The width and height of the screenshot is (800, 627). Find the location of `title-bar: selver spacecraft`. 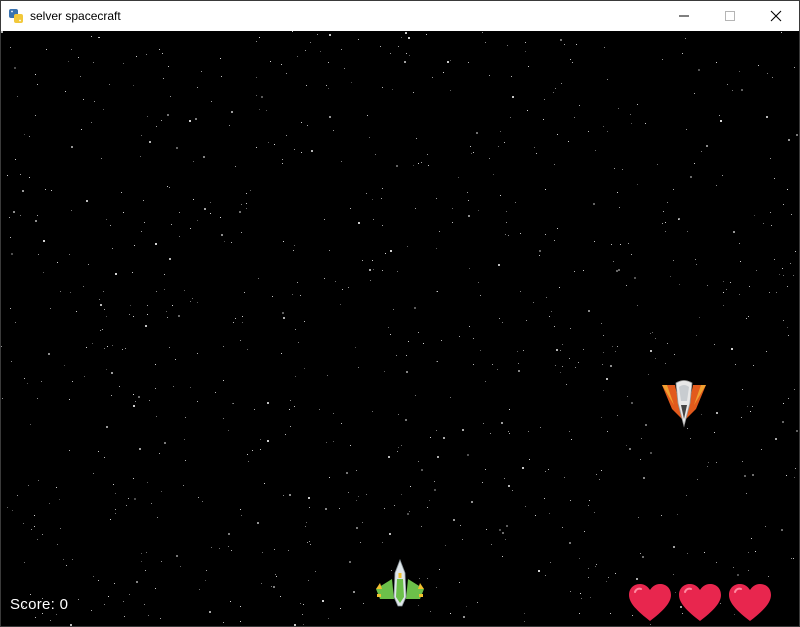

title-bar: selver spacecraft is located at coordinates (400, 16).